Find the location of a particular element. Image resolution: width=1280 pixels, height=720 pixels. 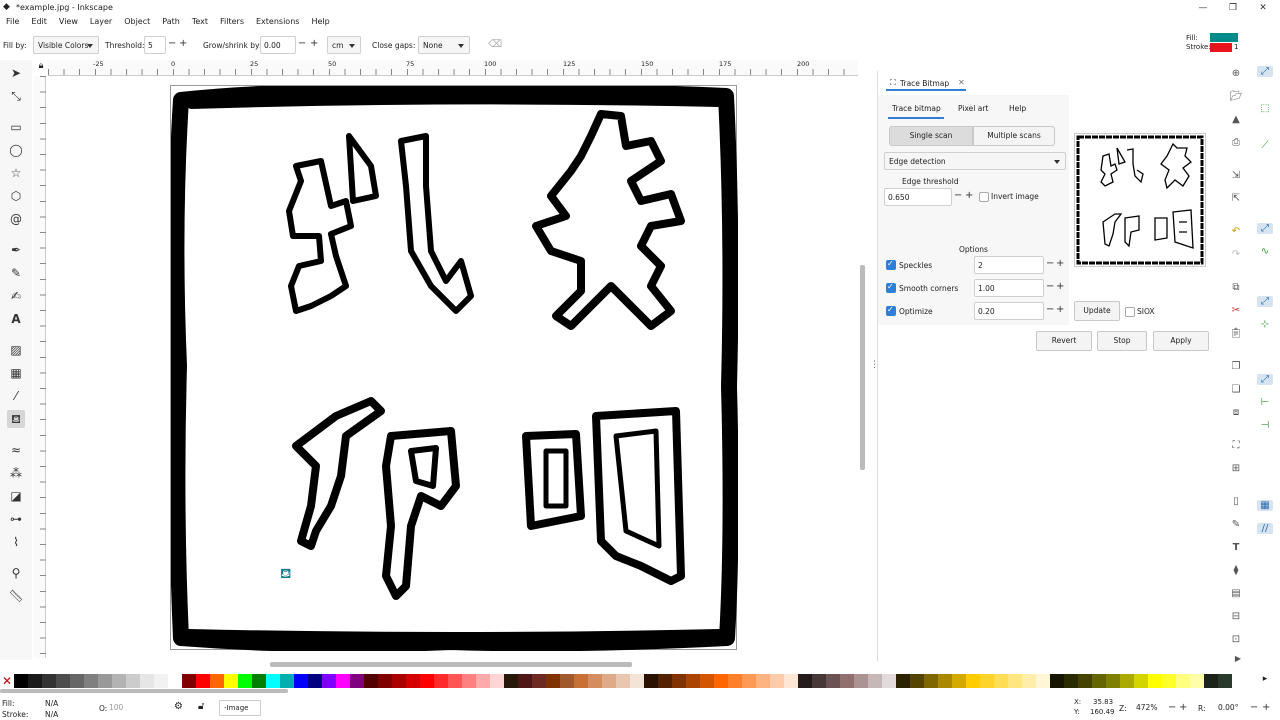

speckles-checkbox is located at coordinates (891, 264).